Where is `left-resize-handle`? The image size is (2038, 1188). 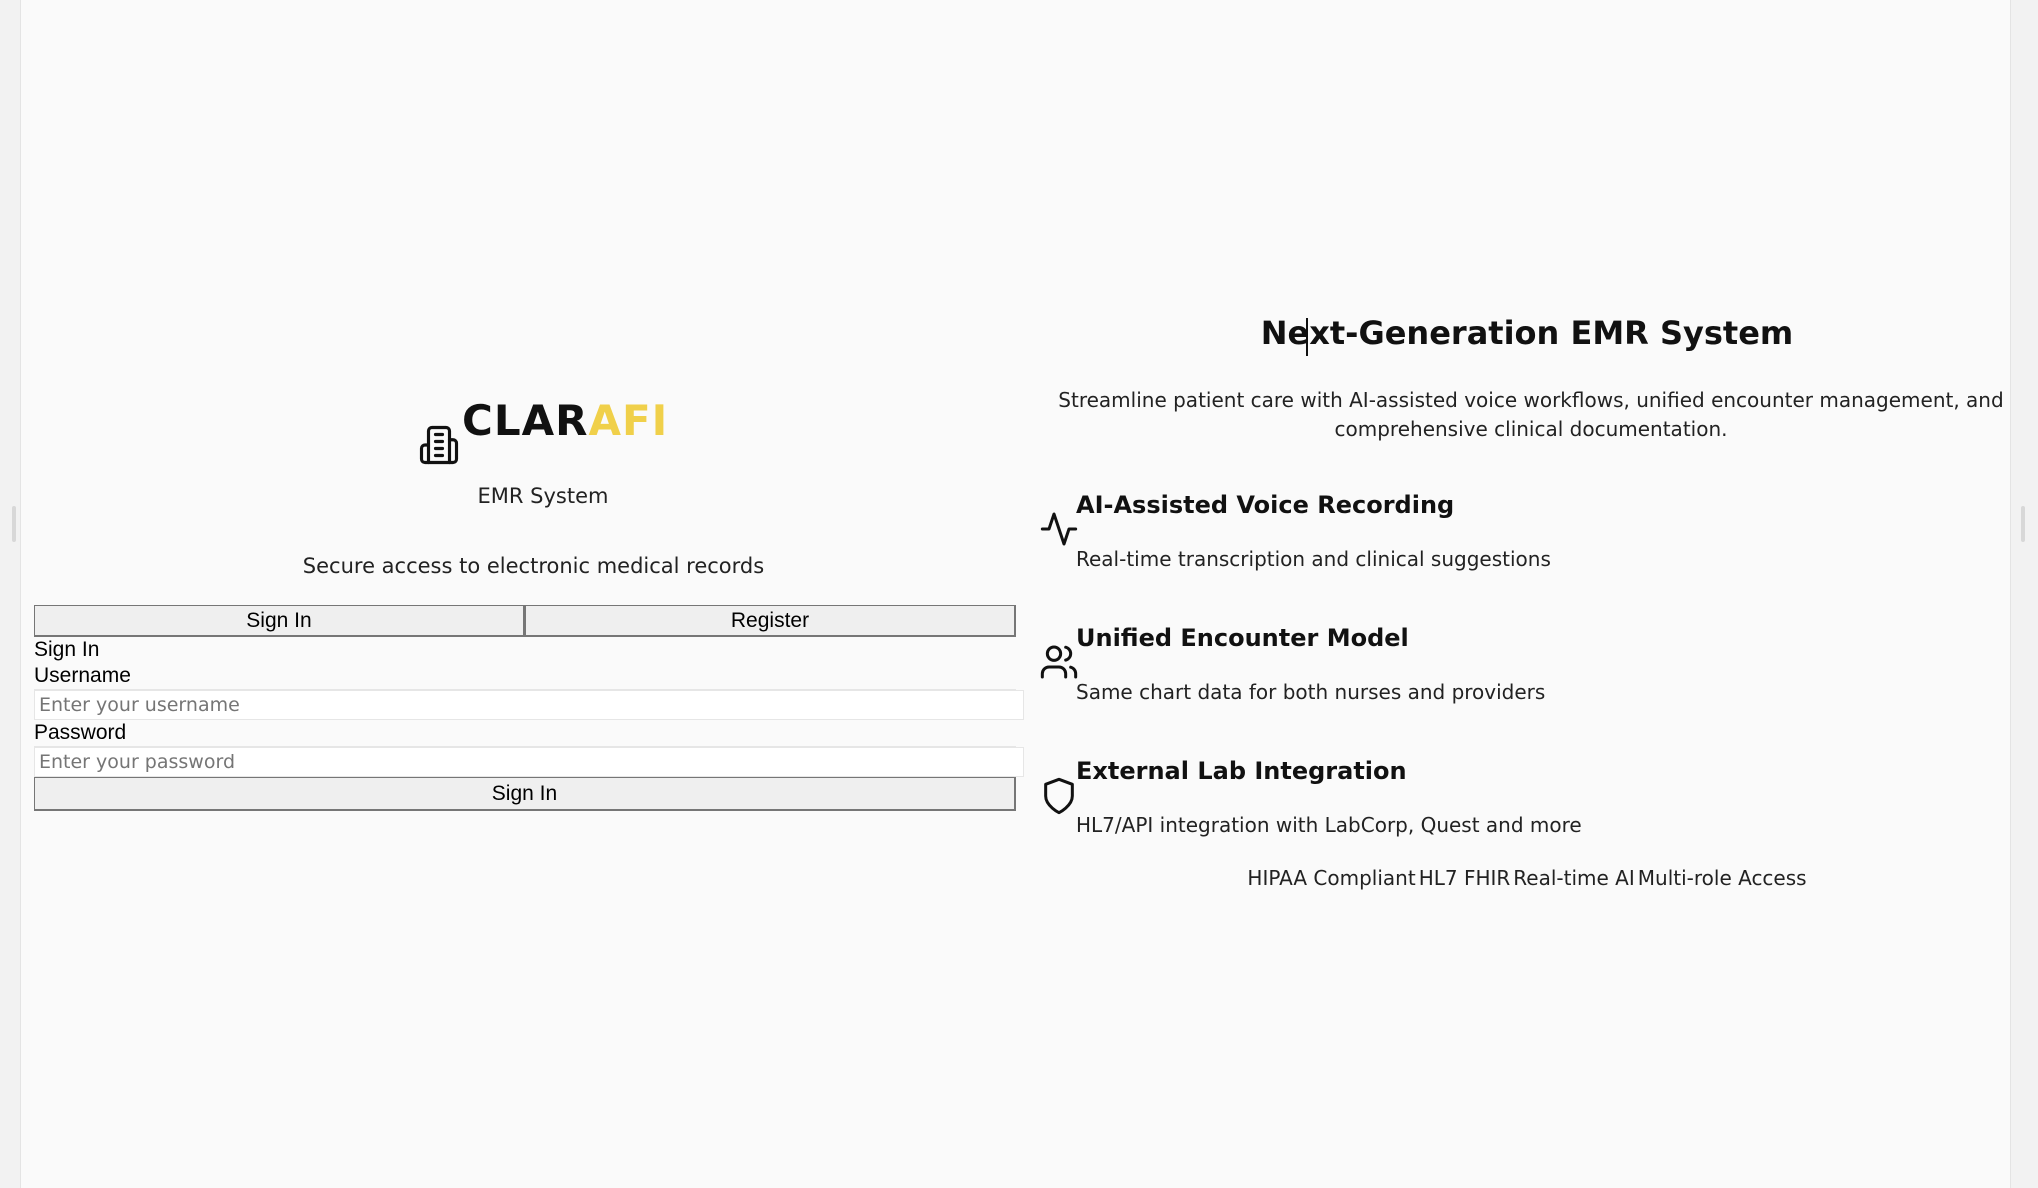
left-resize-handle is located at coordinates (14, 524).